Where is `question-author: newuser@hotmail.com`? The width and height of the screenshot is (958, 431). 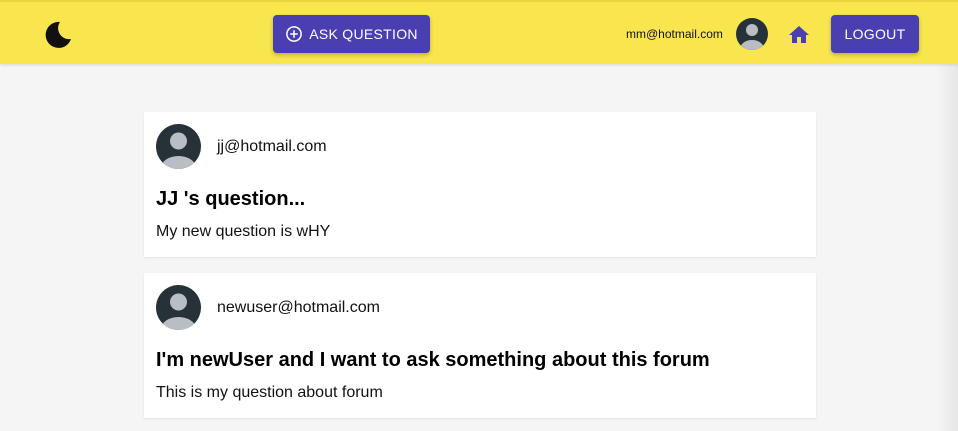 question-author: newuser@hotmail.com is located at coordinates (298, 307).